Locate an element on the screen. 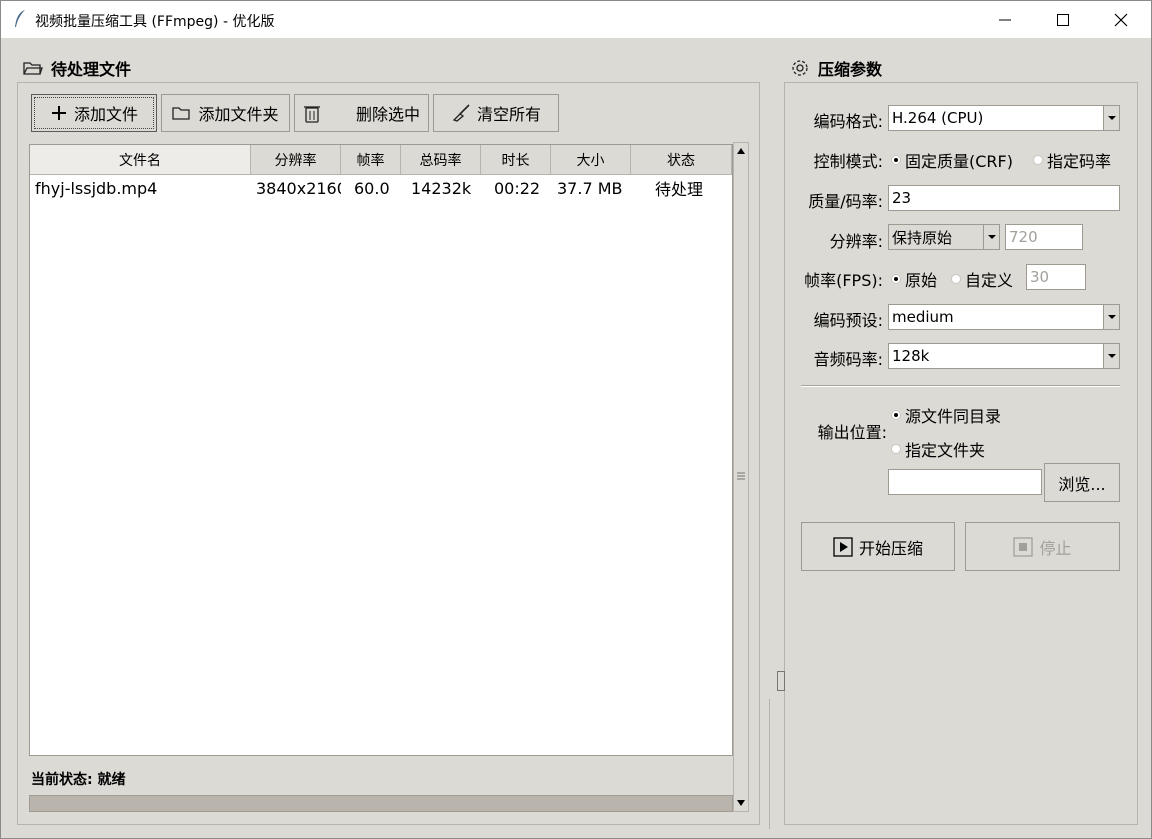  preset-value: medium is located at coordinates (923, 317).